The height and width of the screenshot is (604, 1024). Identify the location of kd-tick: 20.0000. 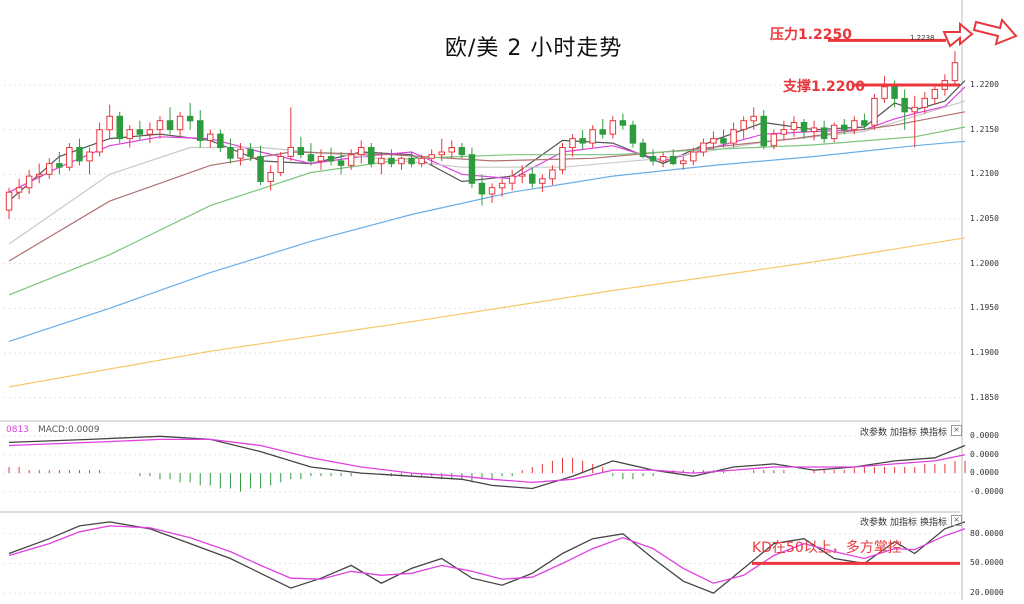
(987, 593).